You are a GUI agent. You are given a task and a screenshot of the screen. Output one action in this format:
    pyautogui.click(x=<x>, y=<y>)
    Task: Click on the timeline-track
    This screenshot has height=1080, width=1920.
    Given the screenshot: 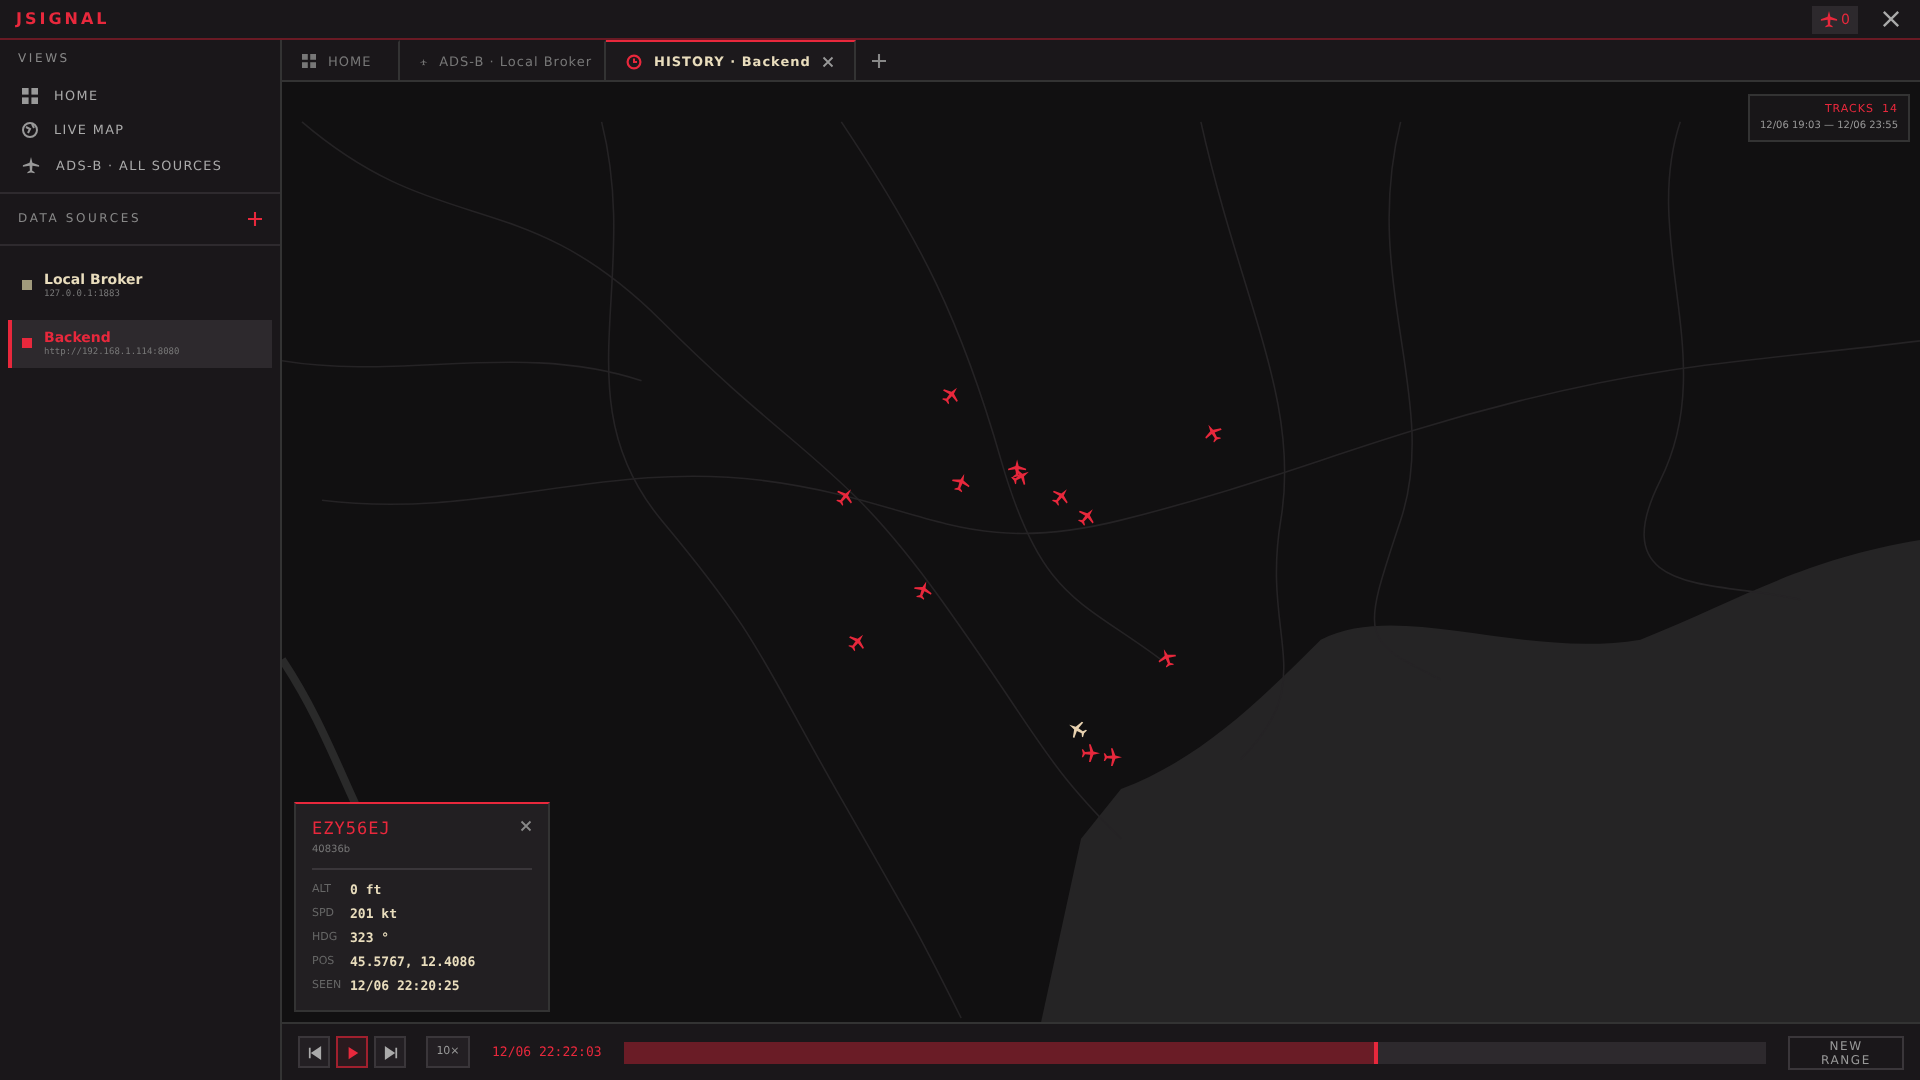 What is the action you would take?
    pyautogui.click(x=1194, y=1052)
    